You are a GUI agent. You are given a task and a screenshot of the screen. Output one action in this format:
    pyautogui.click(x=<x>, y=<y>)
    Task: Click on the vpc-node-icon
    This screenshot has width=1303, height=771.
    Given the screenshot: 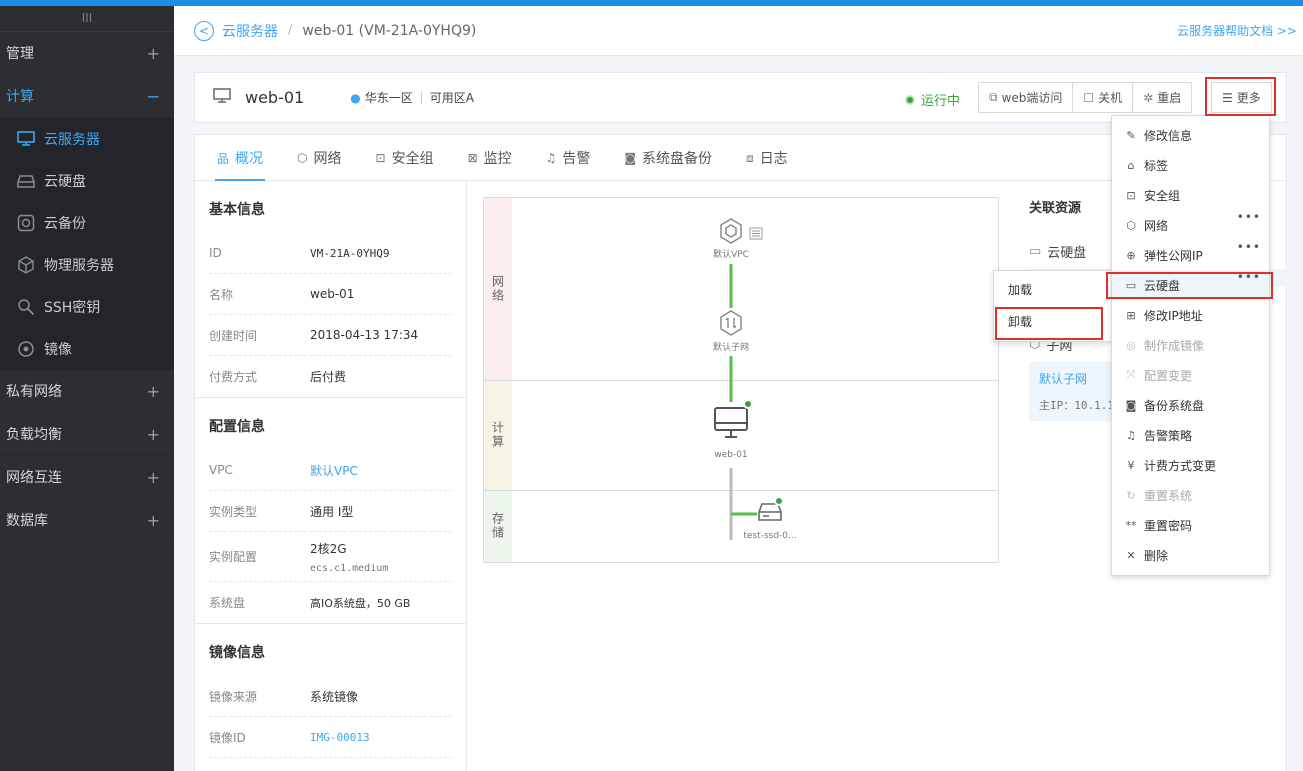 What is the action you would take?
    pyautogui.click(x=731, y=233)
    